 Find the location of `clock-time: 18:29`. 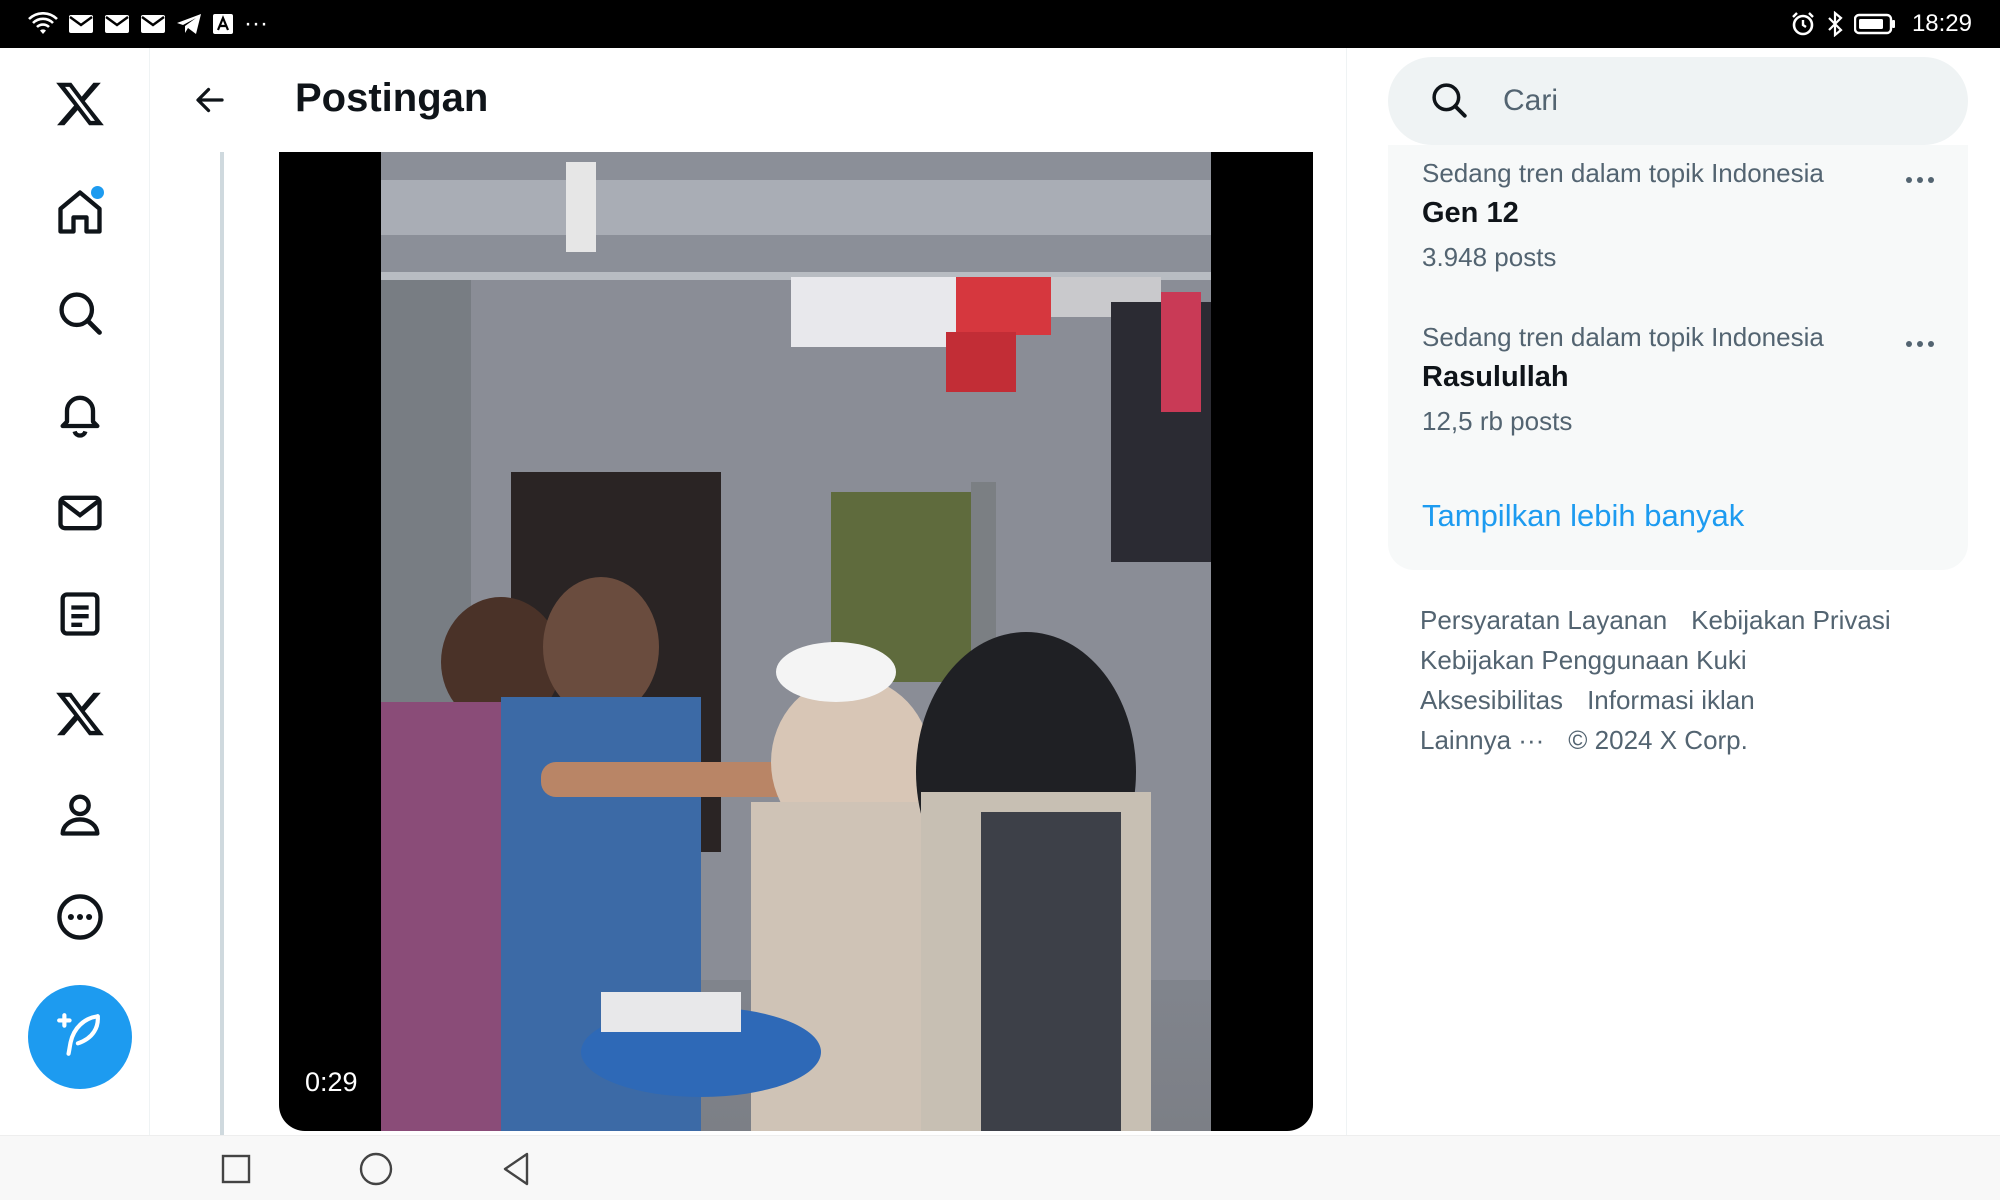

clock-time: 18:29 is located at coordinates (1941, 23).